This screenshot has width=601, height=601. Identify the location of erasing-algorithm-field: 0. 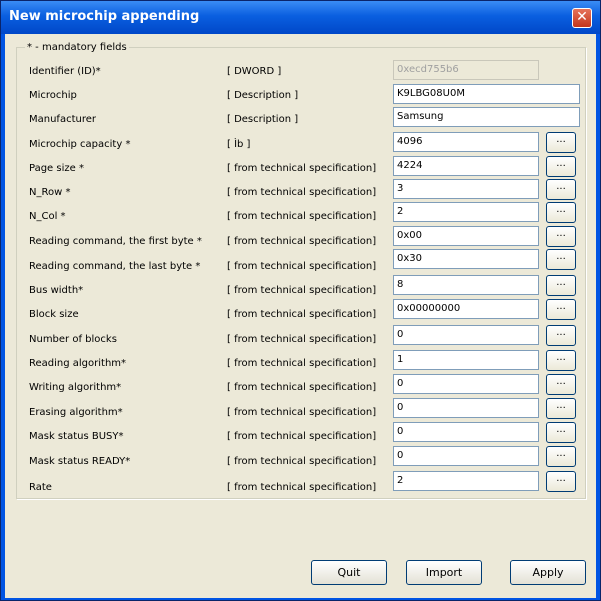
(466, 408).